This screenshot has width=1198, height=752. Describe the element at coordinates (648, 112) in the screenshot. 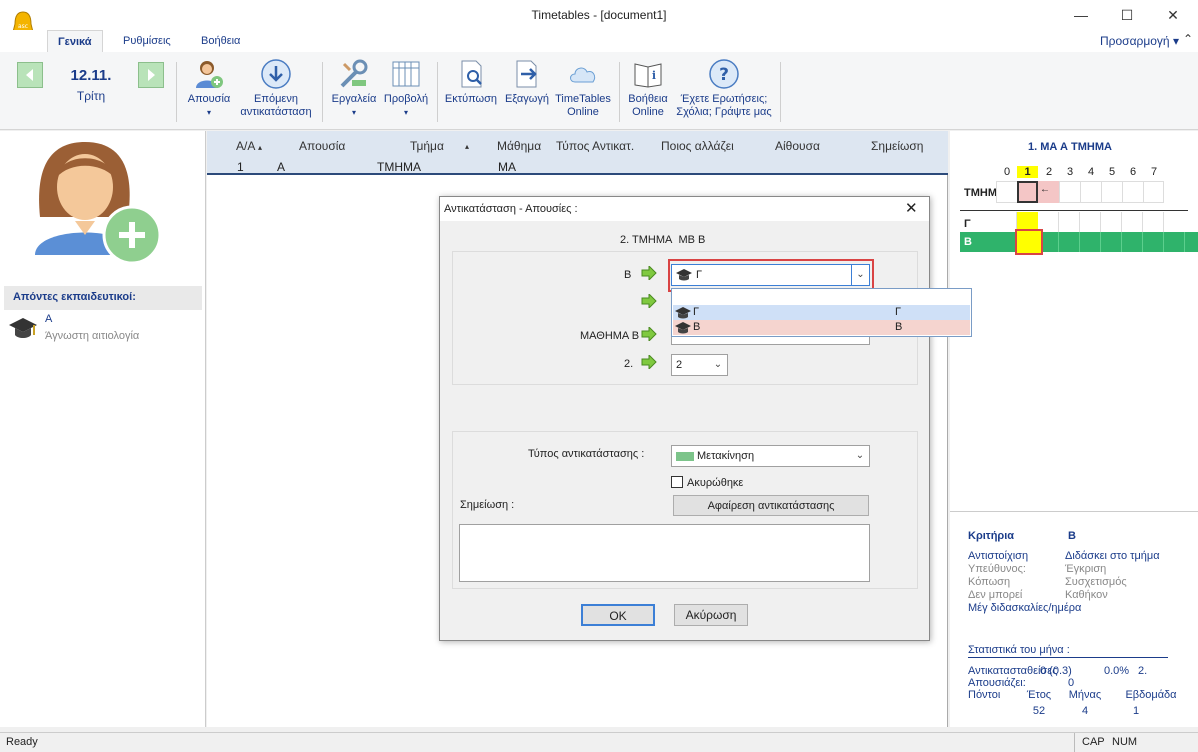

I see `help-label-2: Online` at that location.